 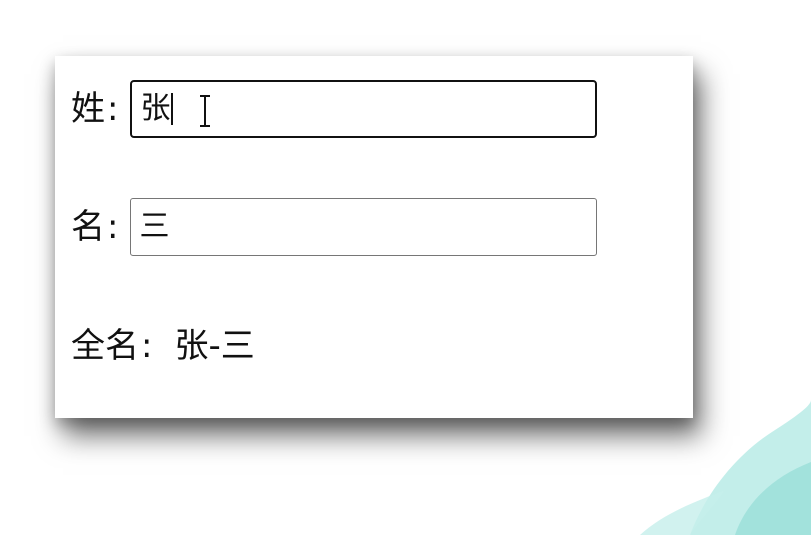 What do you see at coordinates (113, 109) in the screenshot?
I see `last-name-colon: :` at bounding box center [113, 109].